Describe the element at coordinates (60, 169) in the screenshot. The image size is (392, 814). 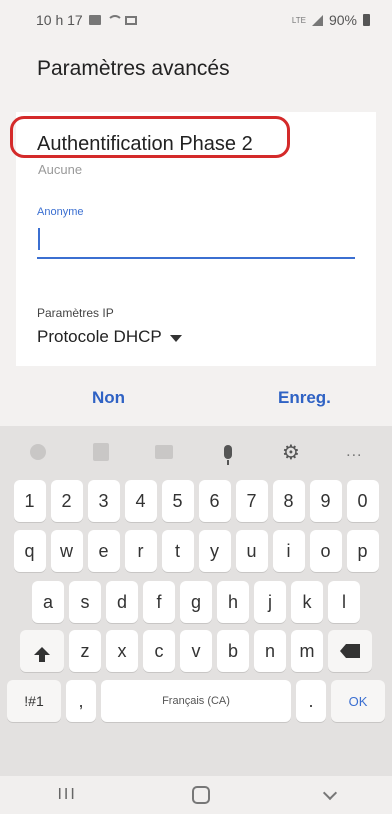
I see `phase2-auth-value: Aucune` at that location.